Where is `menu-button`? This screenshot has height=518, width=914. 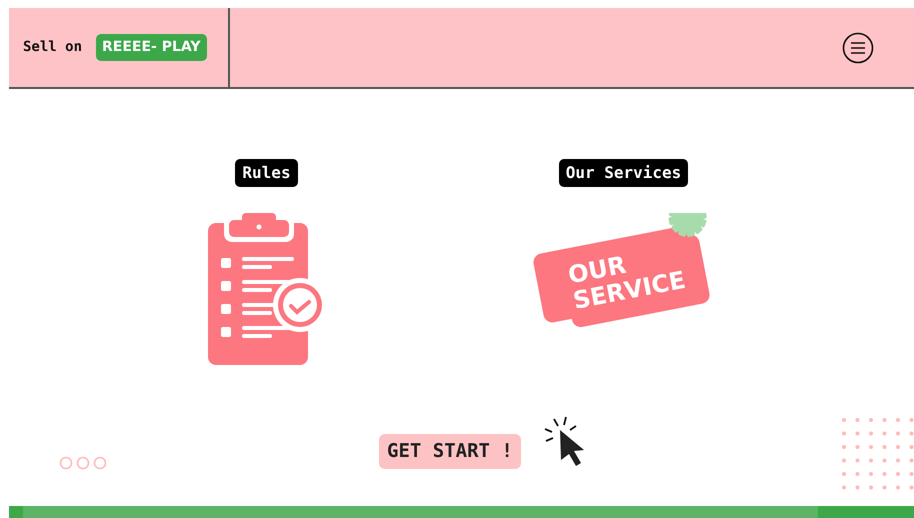
menu-button is located at coordinates (858, 48).